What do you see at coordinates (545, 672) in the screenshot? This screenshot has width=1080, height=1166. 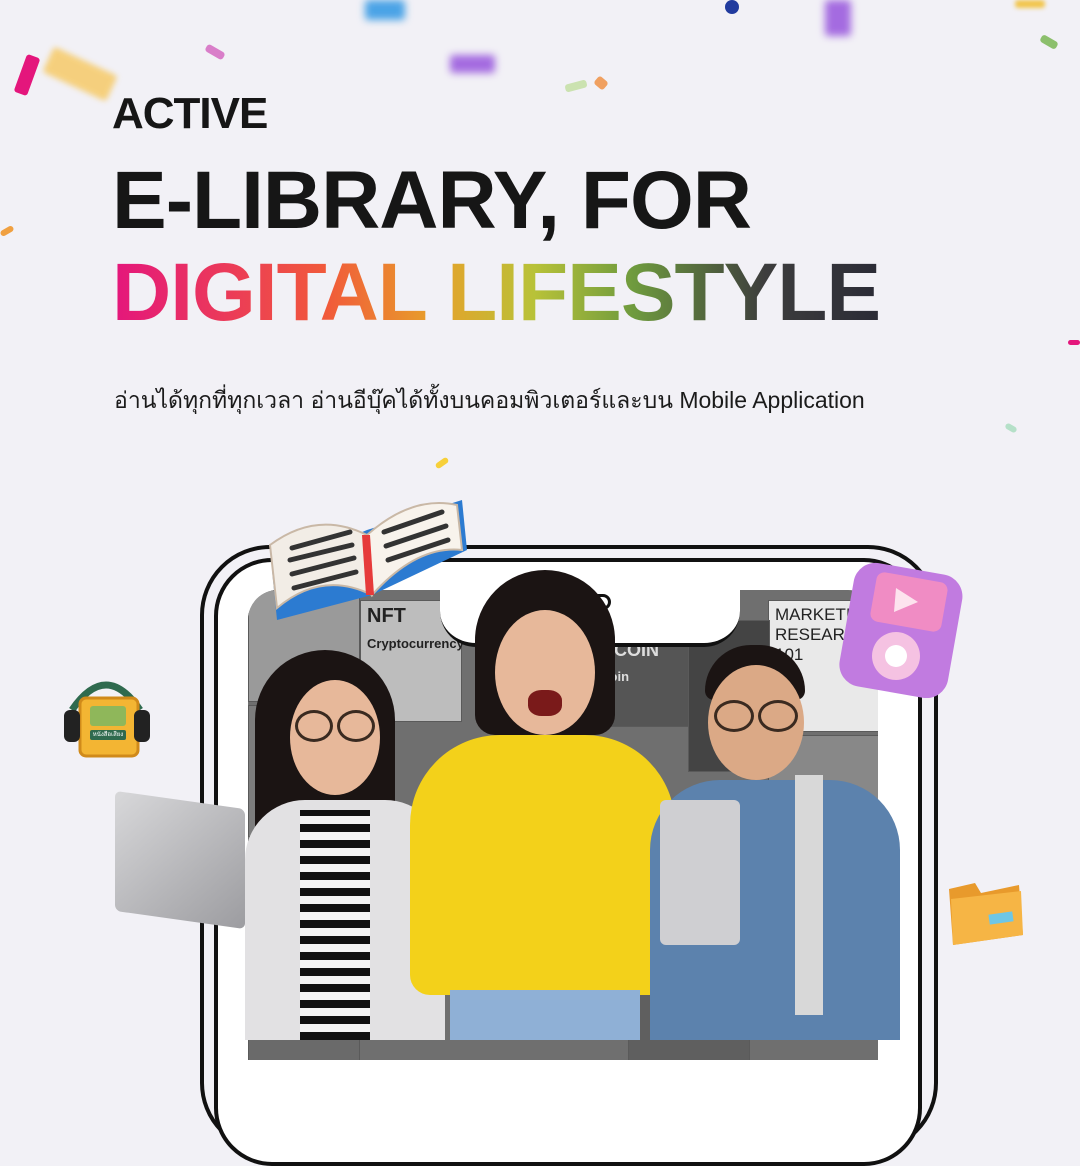 I see `face` at bounding box center [545, 672].